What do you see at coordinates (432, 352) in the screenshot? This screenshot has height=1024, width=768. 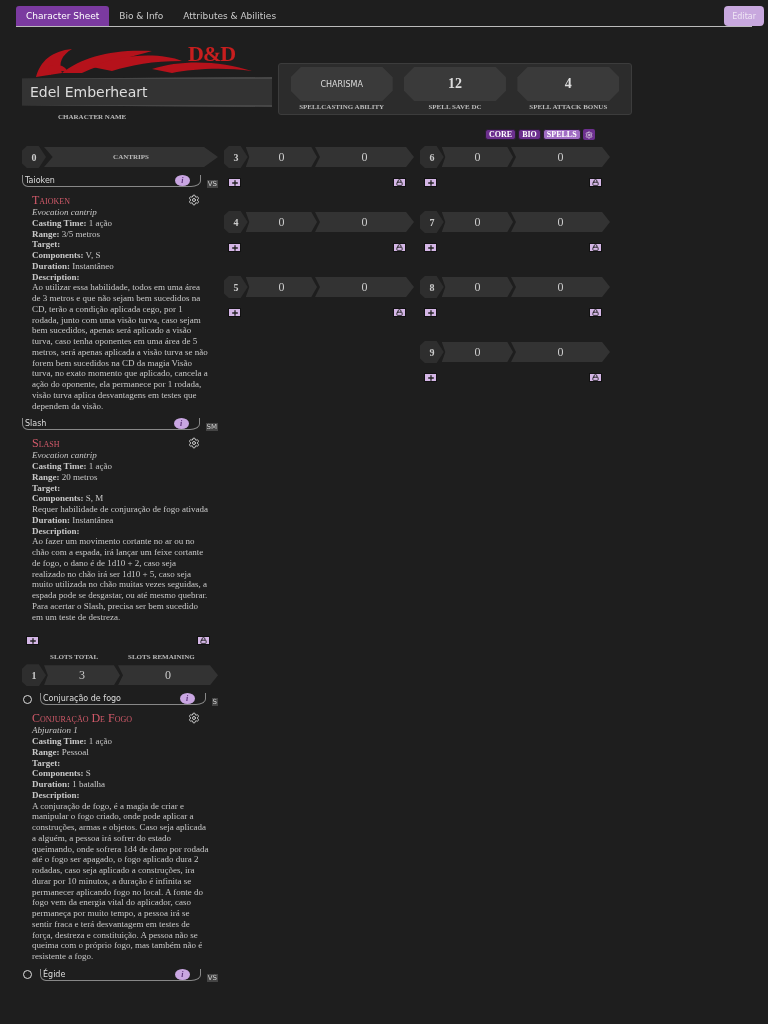 I see `spell-level: 9` at bounding box center [432, 352].